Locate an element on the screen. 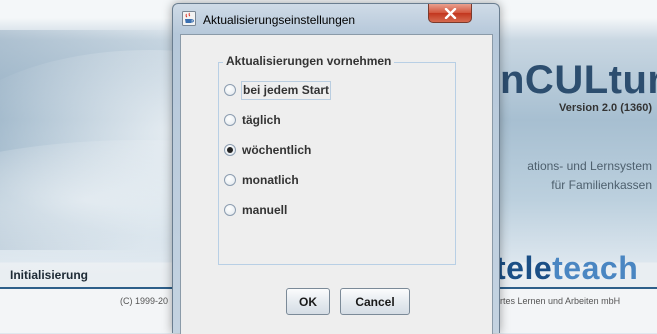 Image resolution: width=657 pixels, height=334 pixels. java-cup-icon is located at coordinates (189, 18).